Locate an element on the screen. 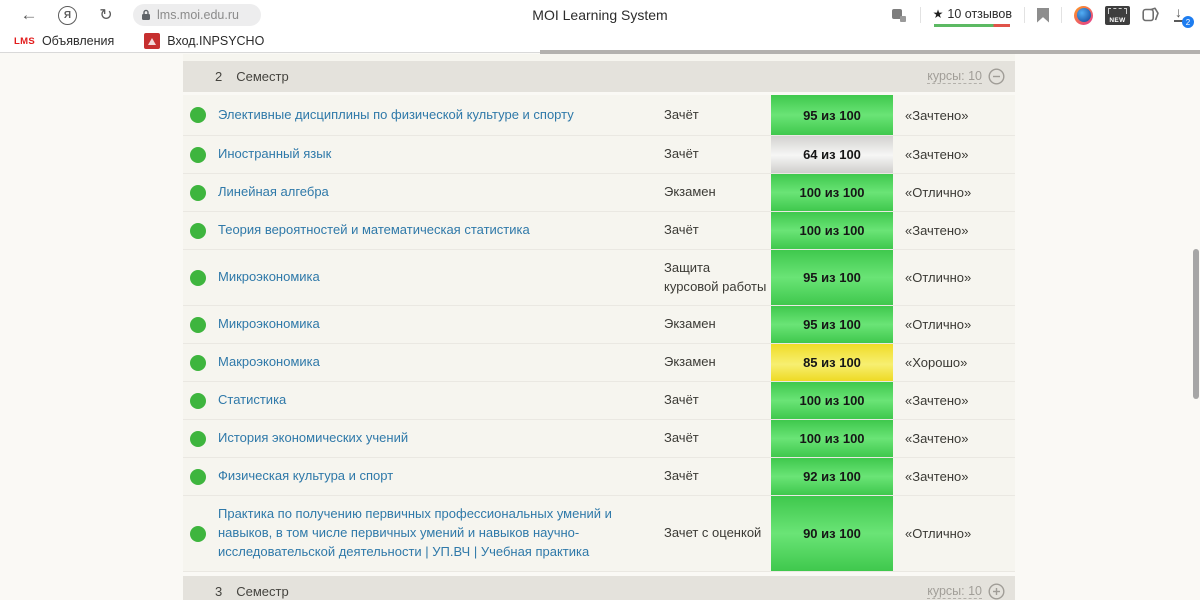 The height and width of the screenshot is (600, 1200). score-badge: 90 из 100 is located at coordinates (832, 533).